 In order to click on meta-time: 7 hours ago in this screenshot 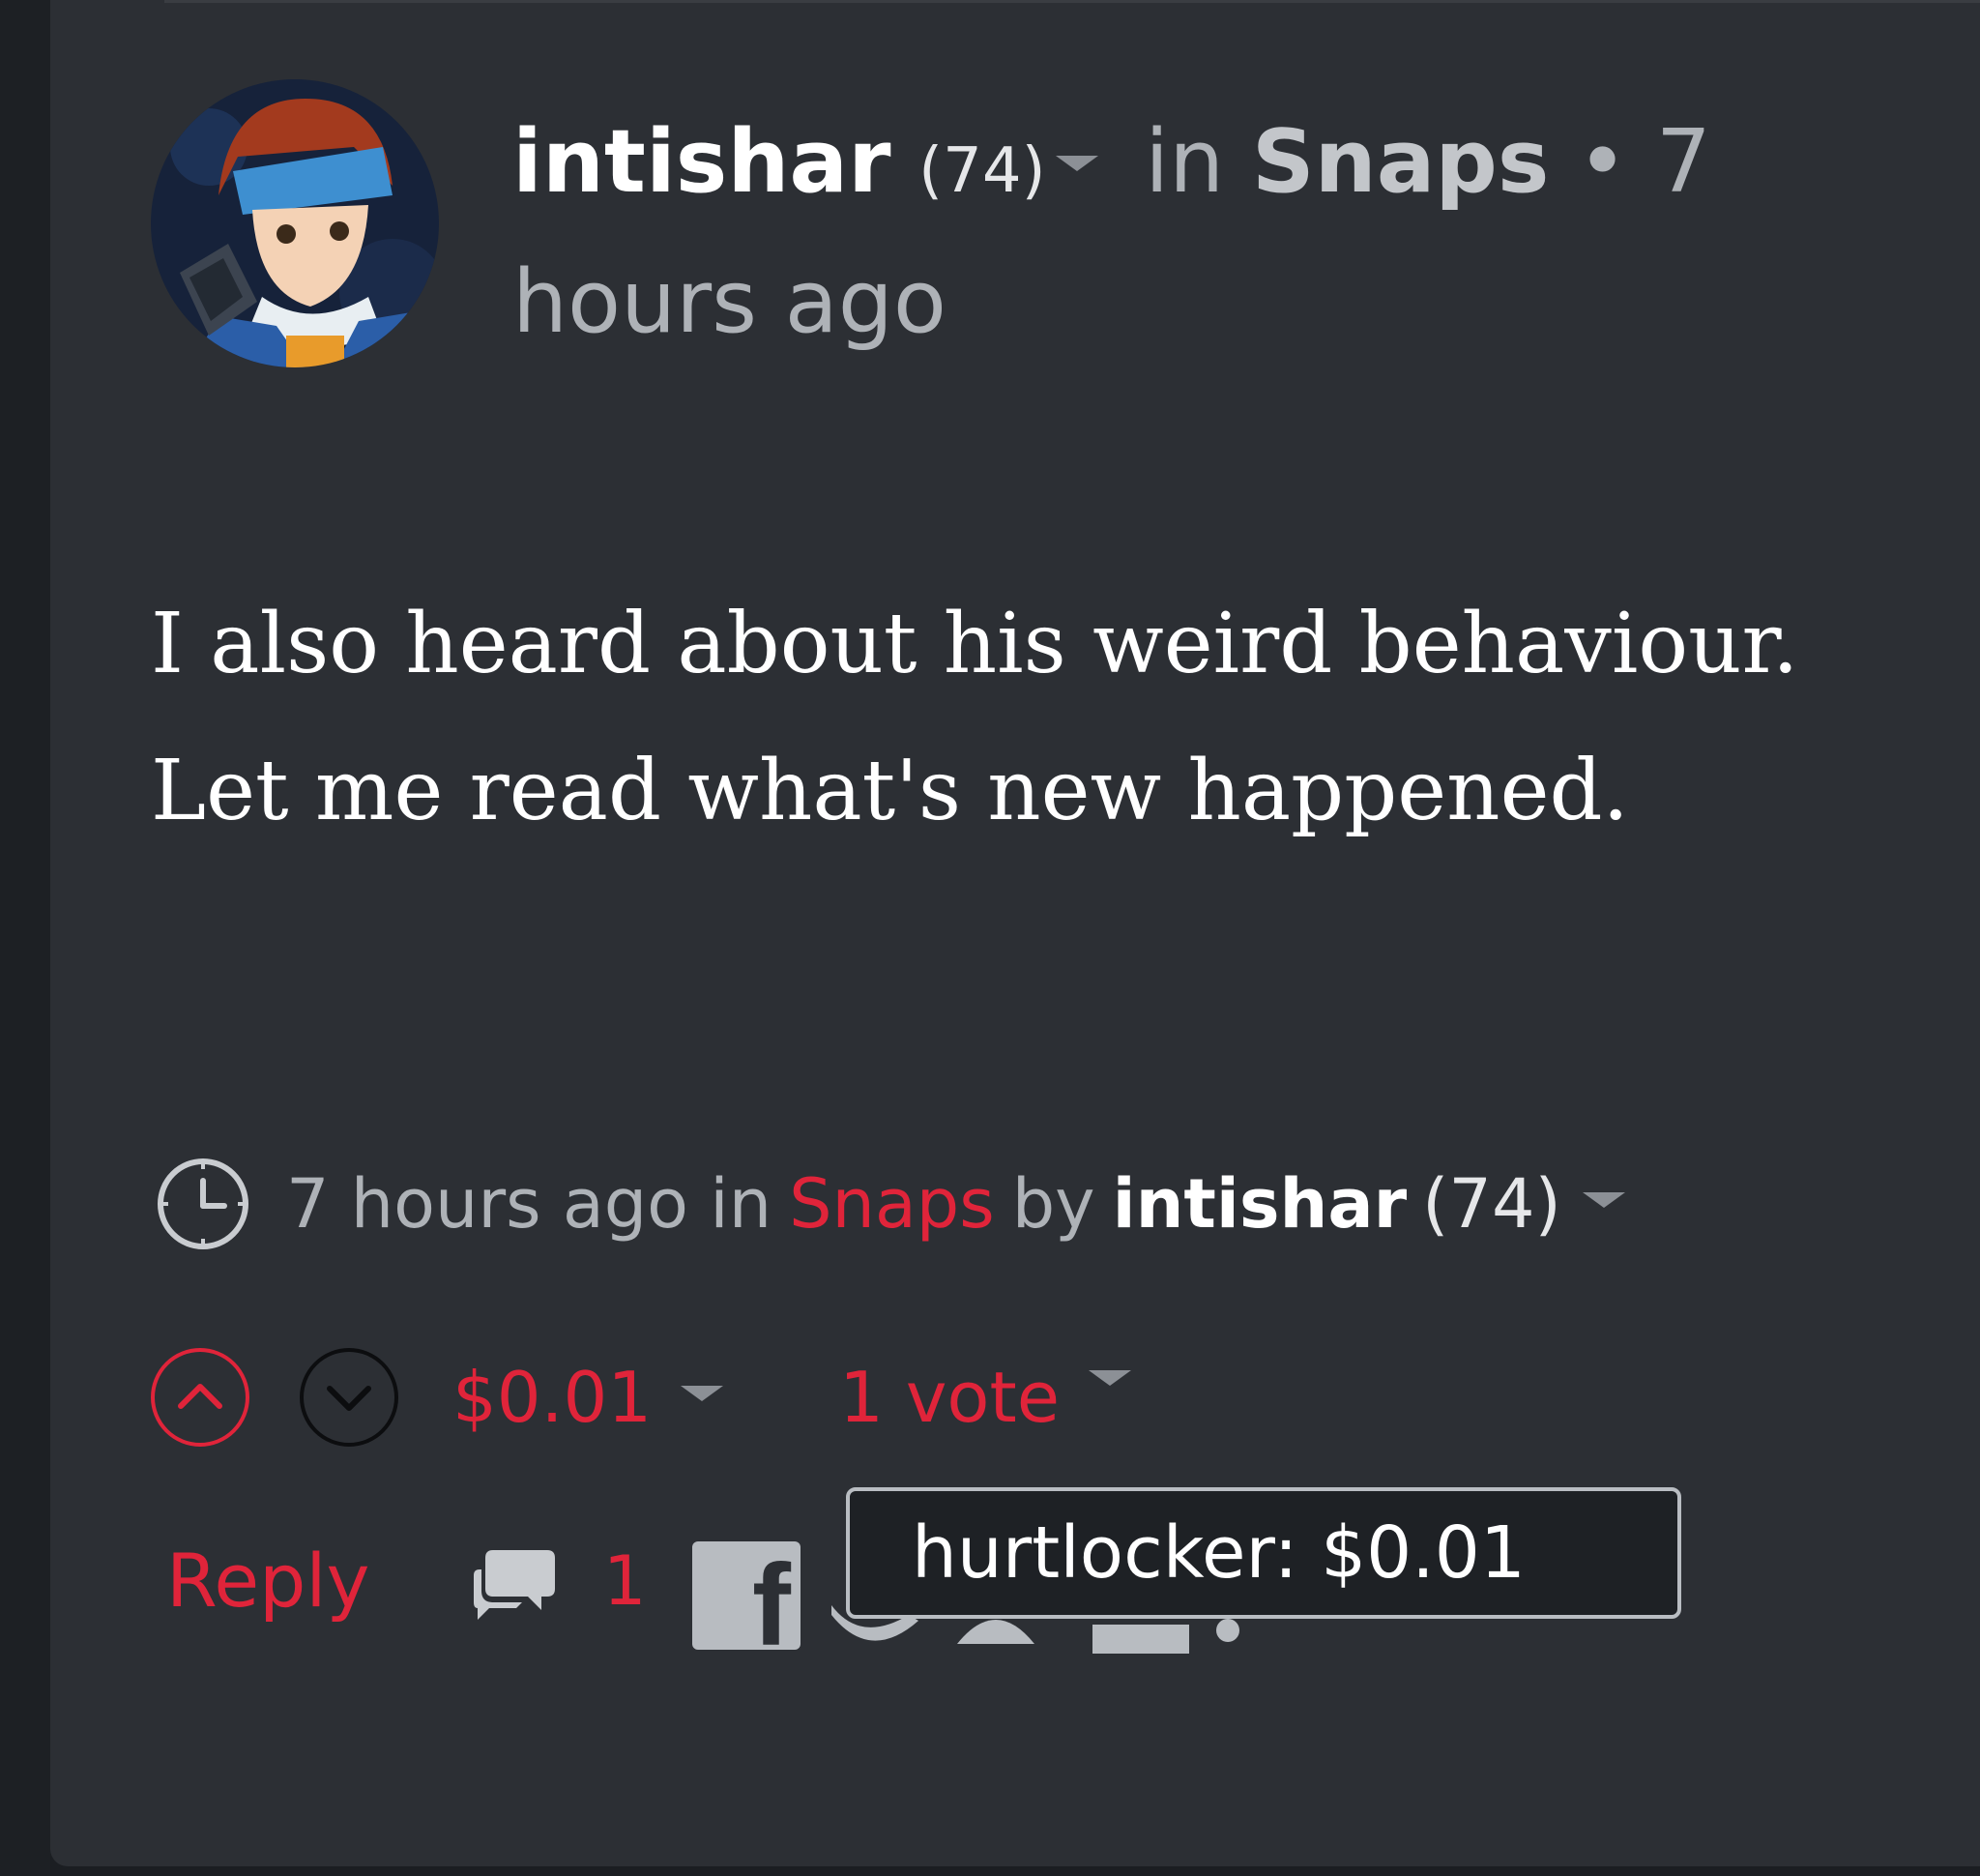, I will do `click(487, 1204)`.